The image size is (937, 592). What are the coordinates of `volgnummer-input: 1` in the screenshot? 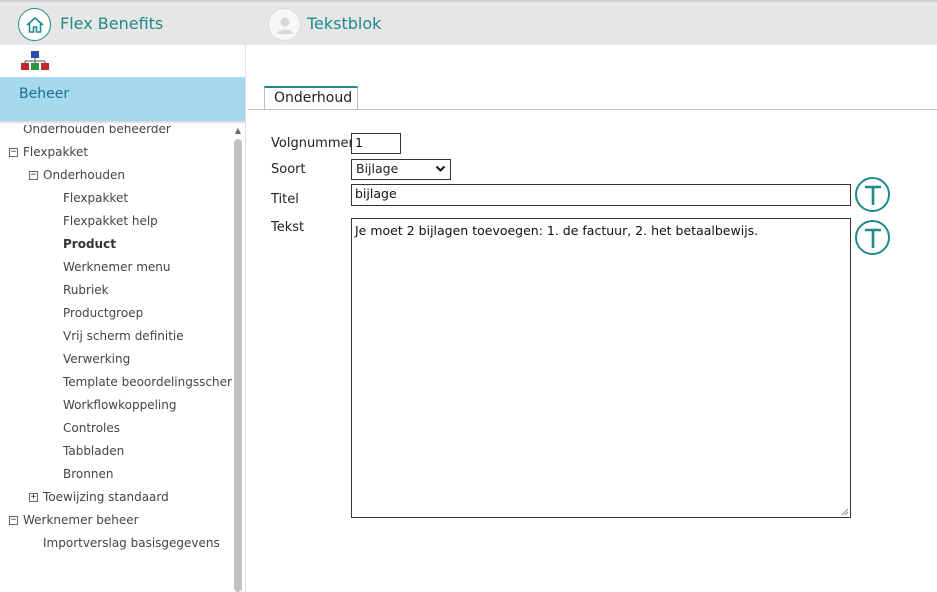 It's located at (376, 143).